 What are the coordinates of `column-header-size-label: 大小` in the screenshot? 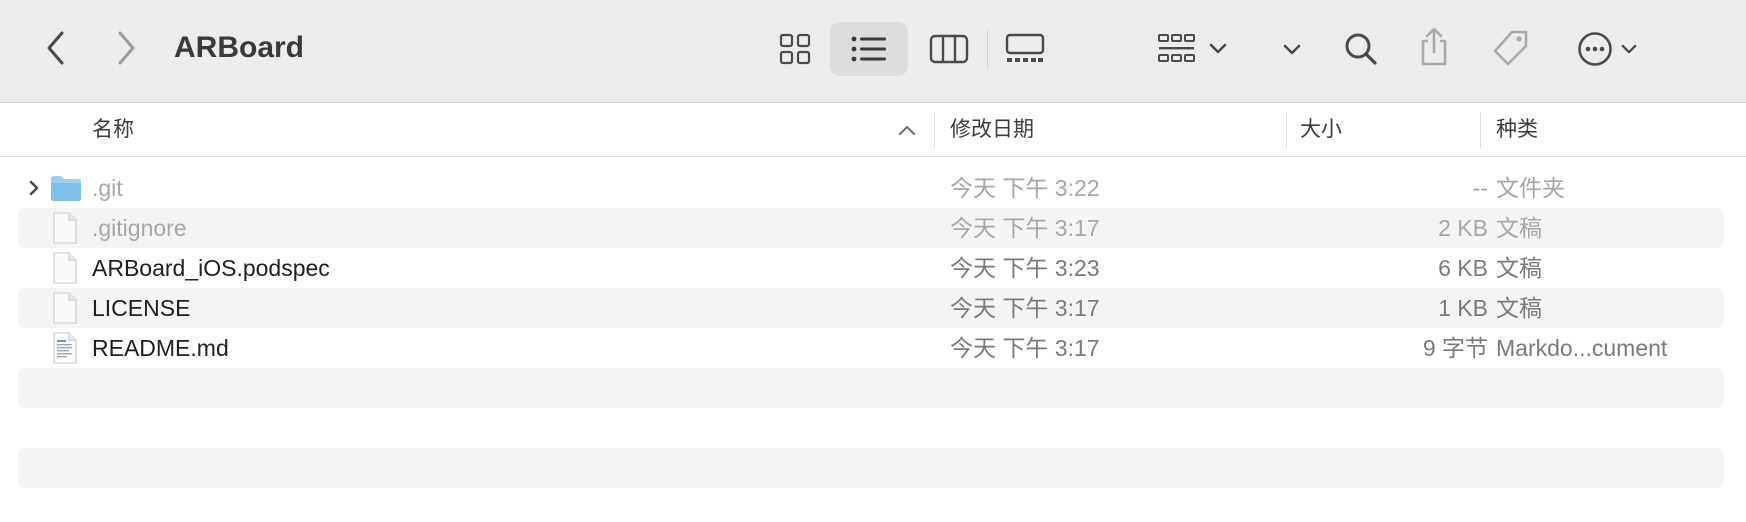 It's located at (1321, 129).